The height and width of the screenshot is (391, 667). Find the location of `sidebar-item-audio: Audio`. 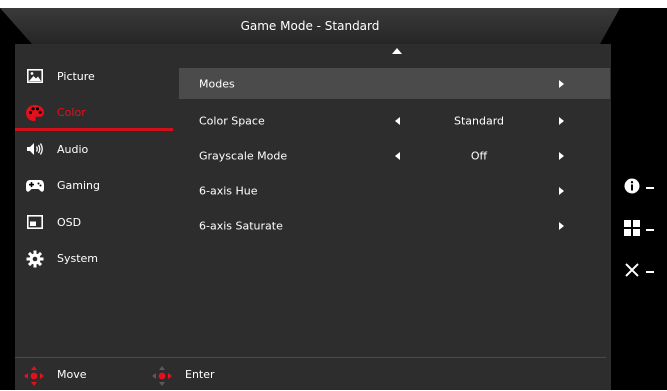

sidebar-item-audio: Audio is located at coordinates (94, 149).